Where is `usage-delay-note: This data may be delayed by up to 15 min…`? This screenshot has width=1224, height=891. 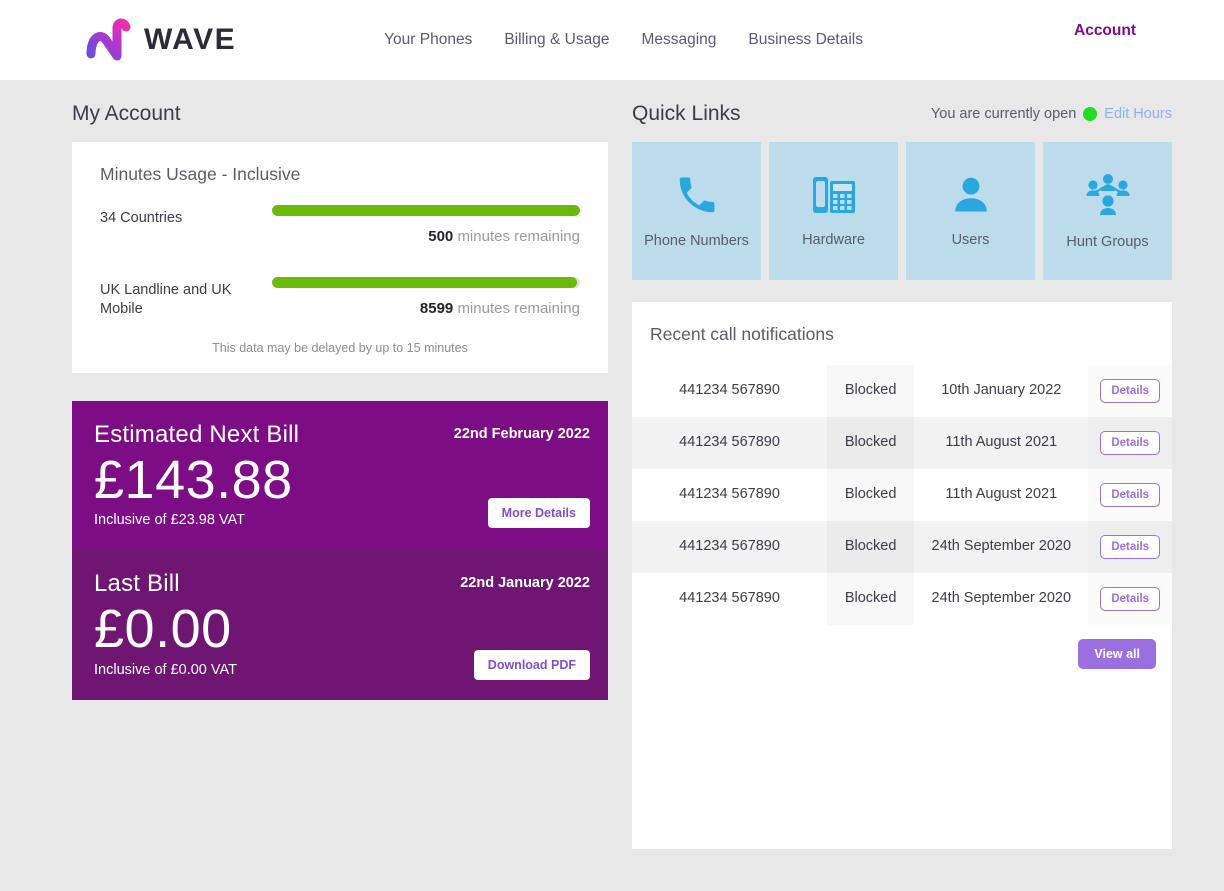
usage-delay-note: This data may be delayed by up to 15 min… is located at coordinates (340, 347).